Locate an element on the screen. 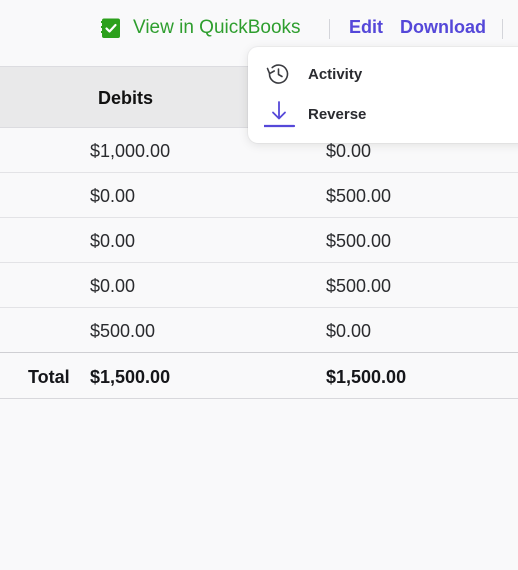 This screenshot has width=518, height=570. actions-dropdown-menu: Activity Reverse is located at coordinates (383, 95).